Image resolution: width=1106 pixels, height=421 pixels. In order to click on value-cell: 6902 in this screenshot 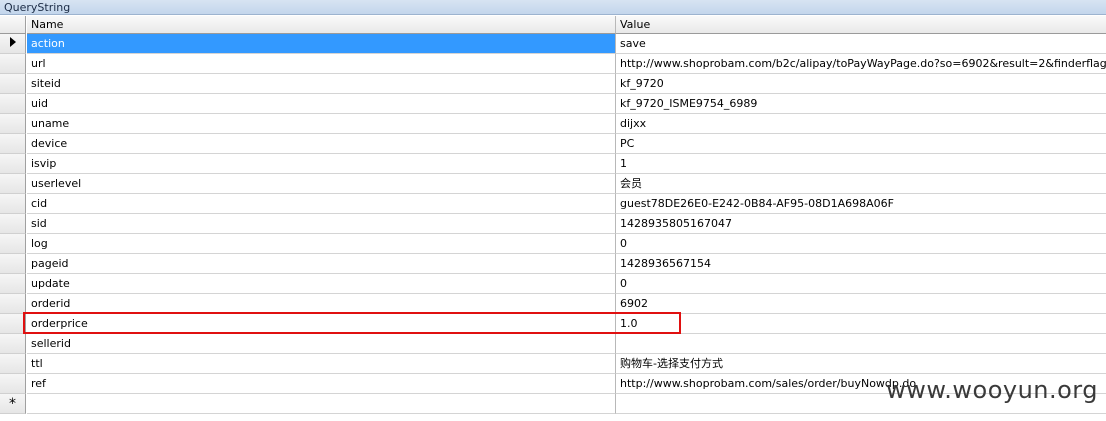, I will do `click(861, 304)`.